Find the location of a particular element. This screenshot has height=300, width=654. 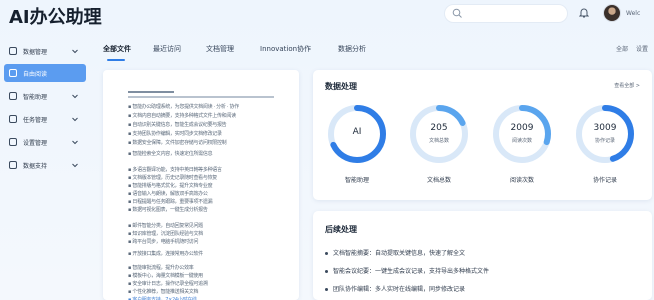

support-icon is located at coordinates (13, 165).